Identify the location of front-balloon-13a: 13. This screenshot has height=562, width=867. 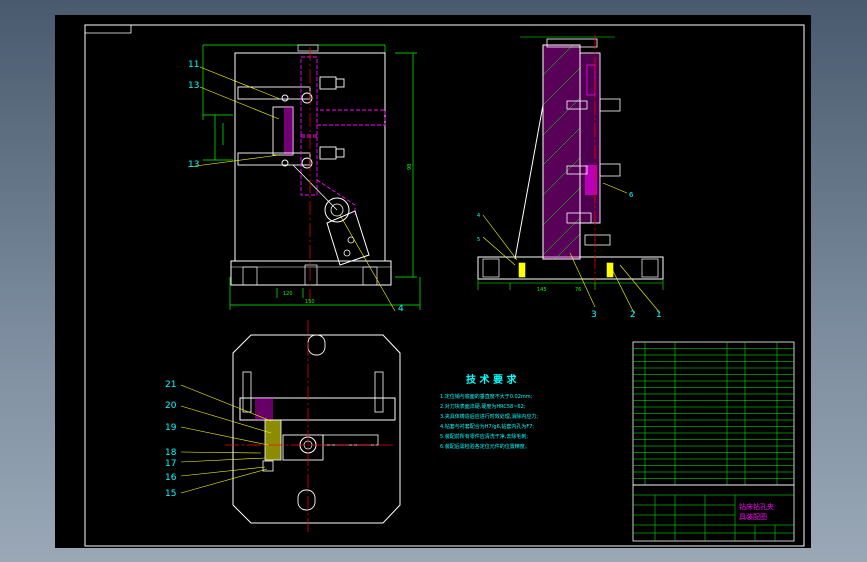
(193, 86).